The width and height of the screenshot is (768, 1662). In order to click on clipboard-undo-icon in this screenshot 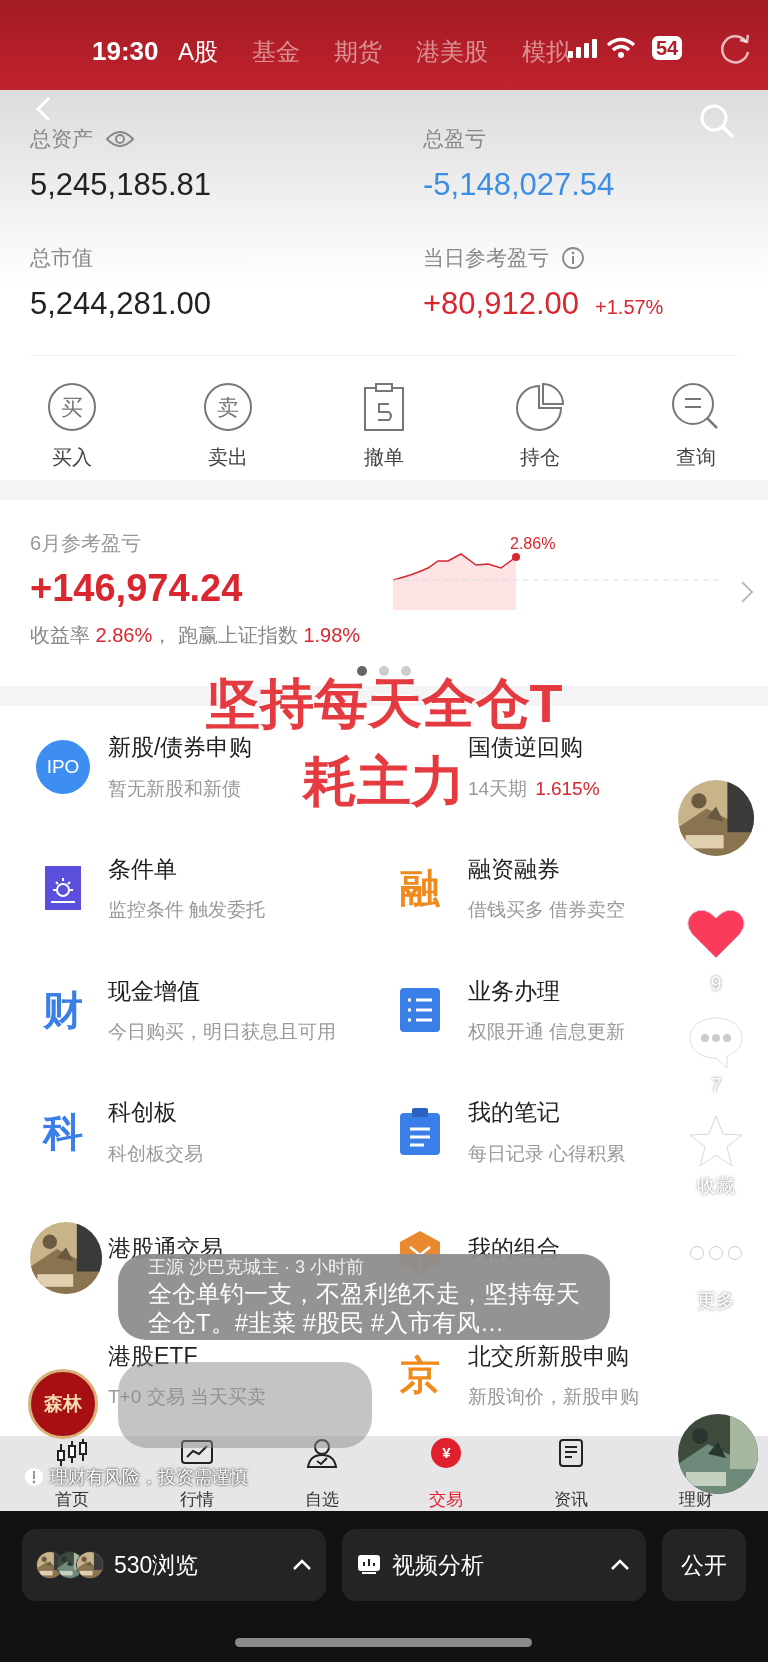, I will do `click(384, 407)`.